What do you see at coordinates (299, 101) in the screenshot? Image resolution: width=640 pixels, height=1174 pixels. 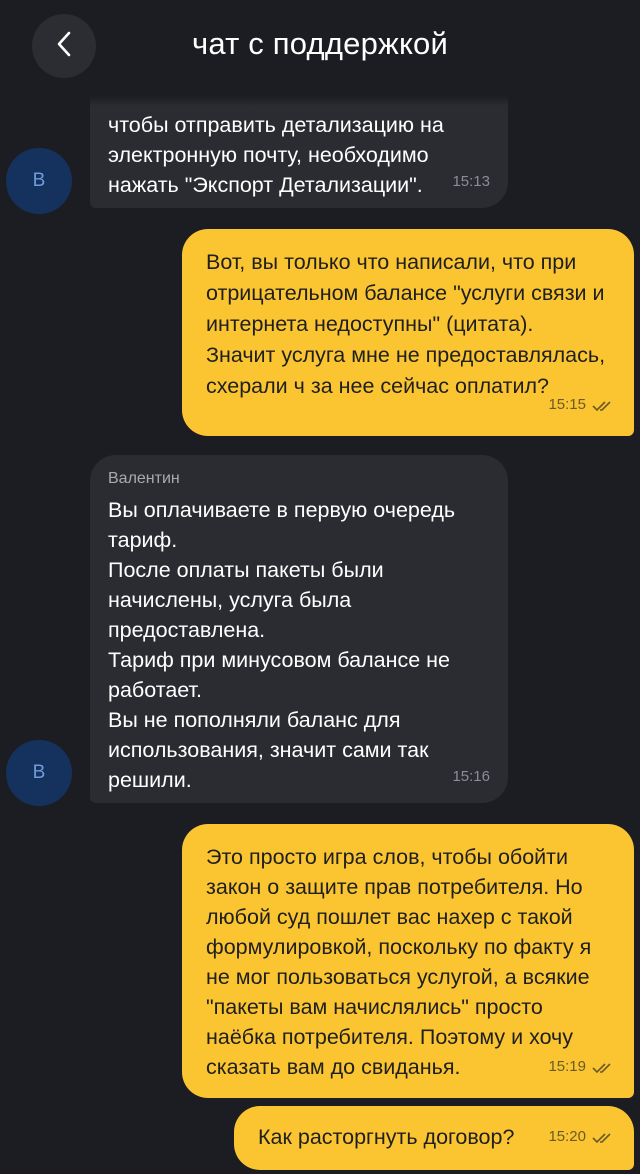 I see `scroll-fade` at bounding box center [299, 101].